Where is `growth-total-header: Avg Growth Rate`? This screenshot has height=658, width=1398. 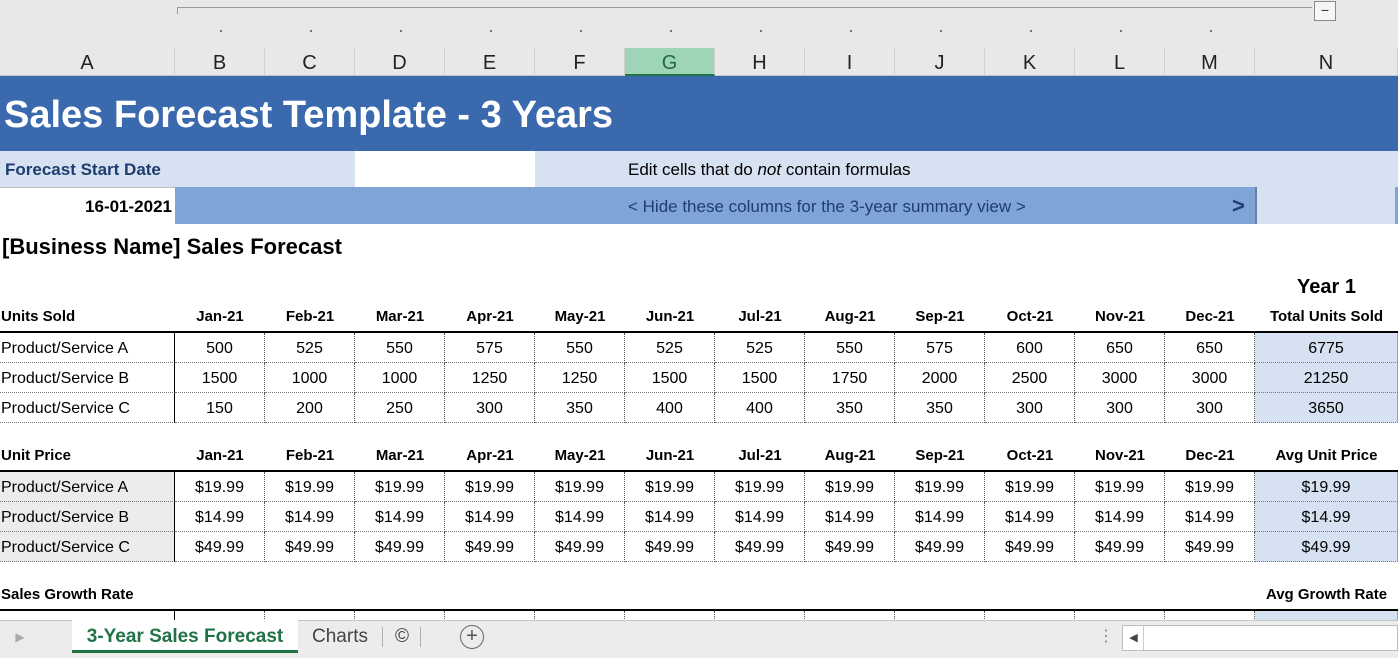 growth-total-header: Avg Growth Rate is located at coordinates (1326, 594).